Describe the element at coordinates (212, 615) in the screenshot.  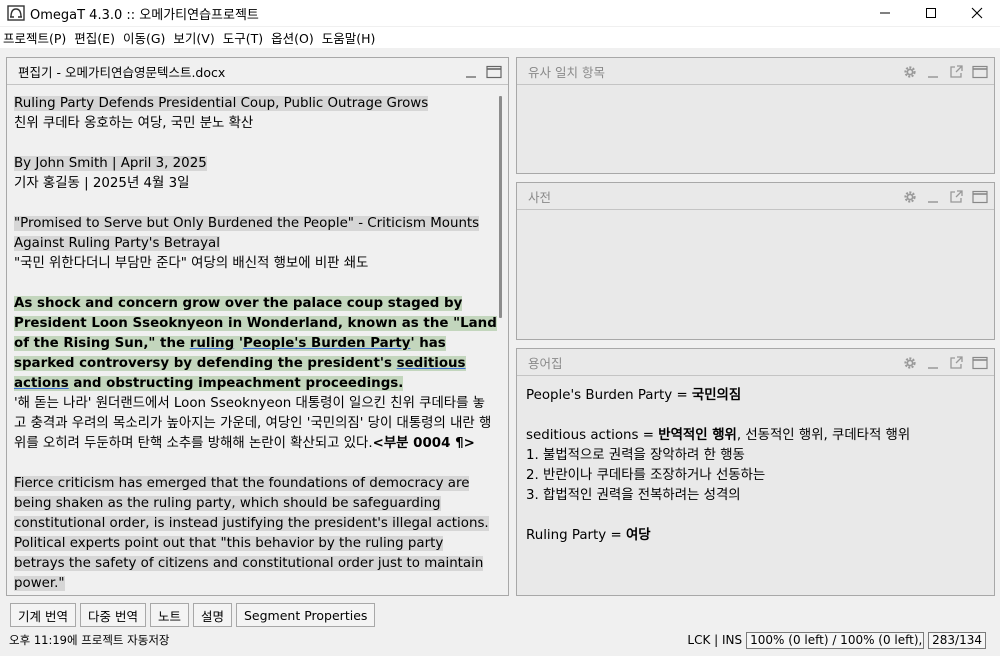
I see `tab-comments: 설명` at that location.